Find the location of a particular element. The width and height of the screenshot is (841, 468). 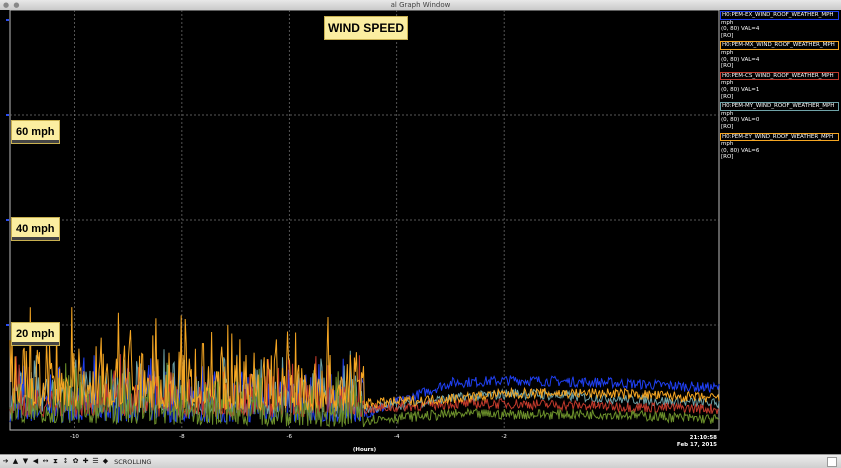

add-icon: ✚ is located at coordinates (85, 461).